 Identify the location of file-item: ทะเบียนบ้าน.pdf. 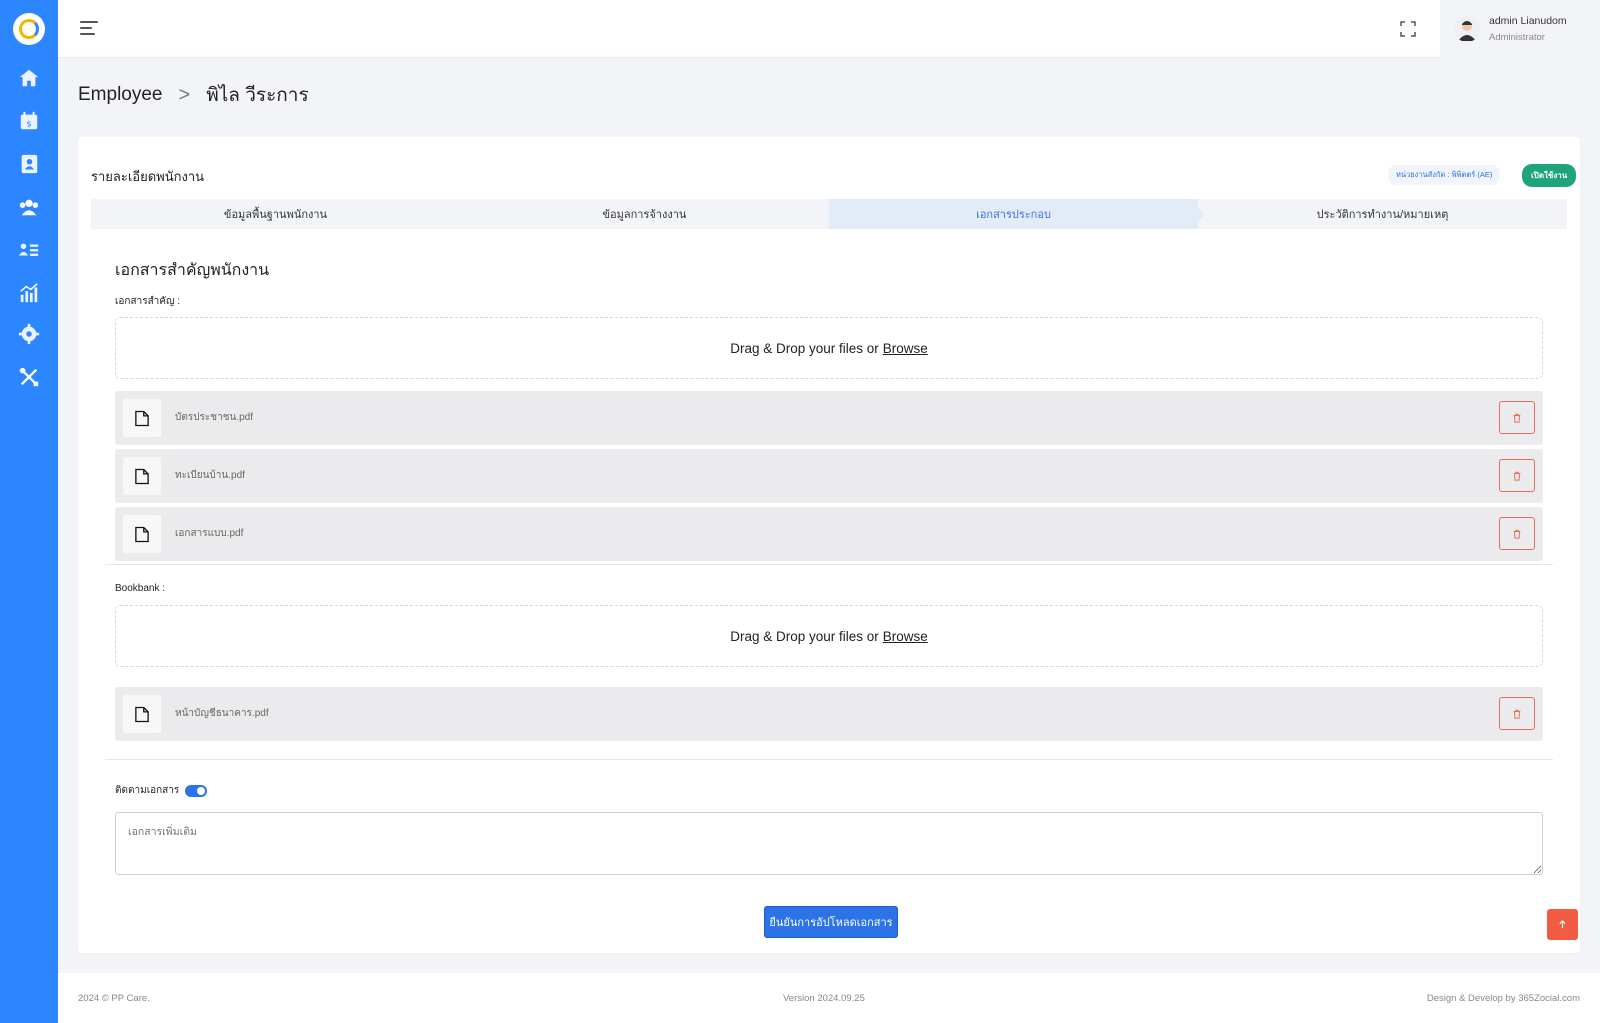
(829, 476).